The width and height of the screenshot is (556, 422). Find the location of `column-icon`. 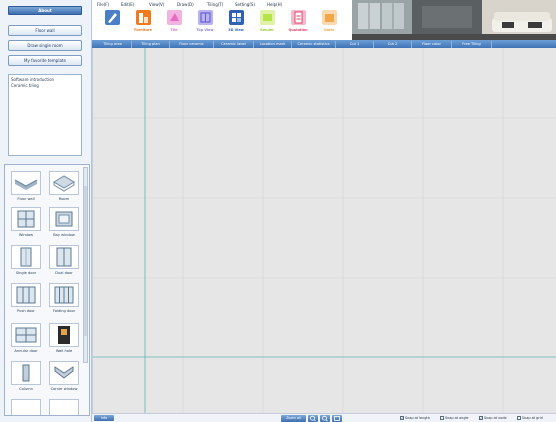

column-icon is located at coordinates (26, 373).